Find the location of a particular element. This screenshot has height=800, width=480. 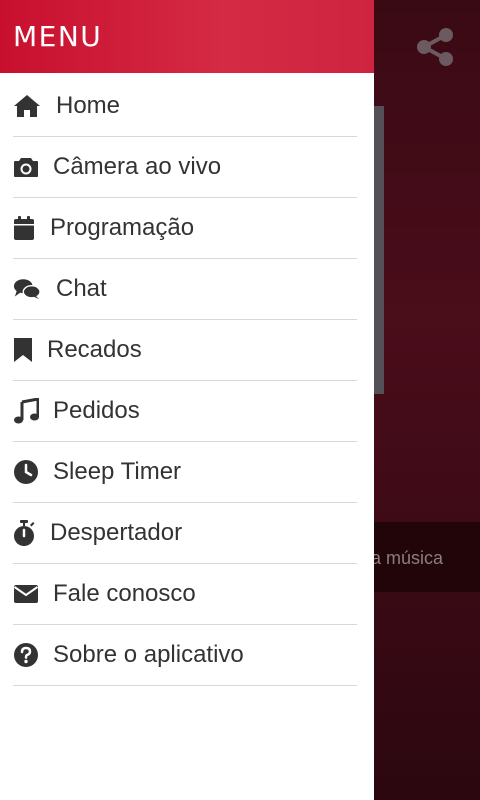

menu-item-label: Recados is located at coordinates (94, 349).